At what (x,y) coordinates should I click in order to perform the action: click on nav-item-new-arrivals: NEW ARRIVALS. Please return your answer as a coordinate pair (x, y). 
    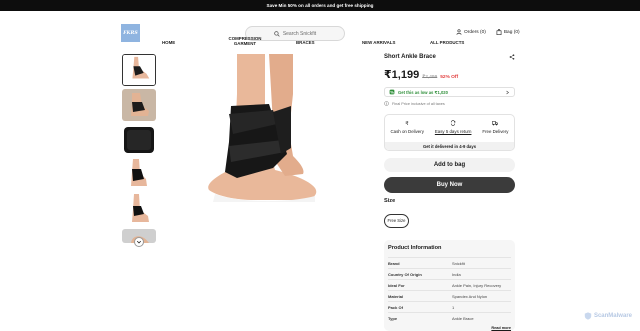
    Looking at the image, I should click on (378, 42).